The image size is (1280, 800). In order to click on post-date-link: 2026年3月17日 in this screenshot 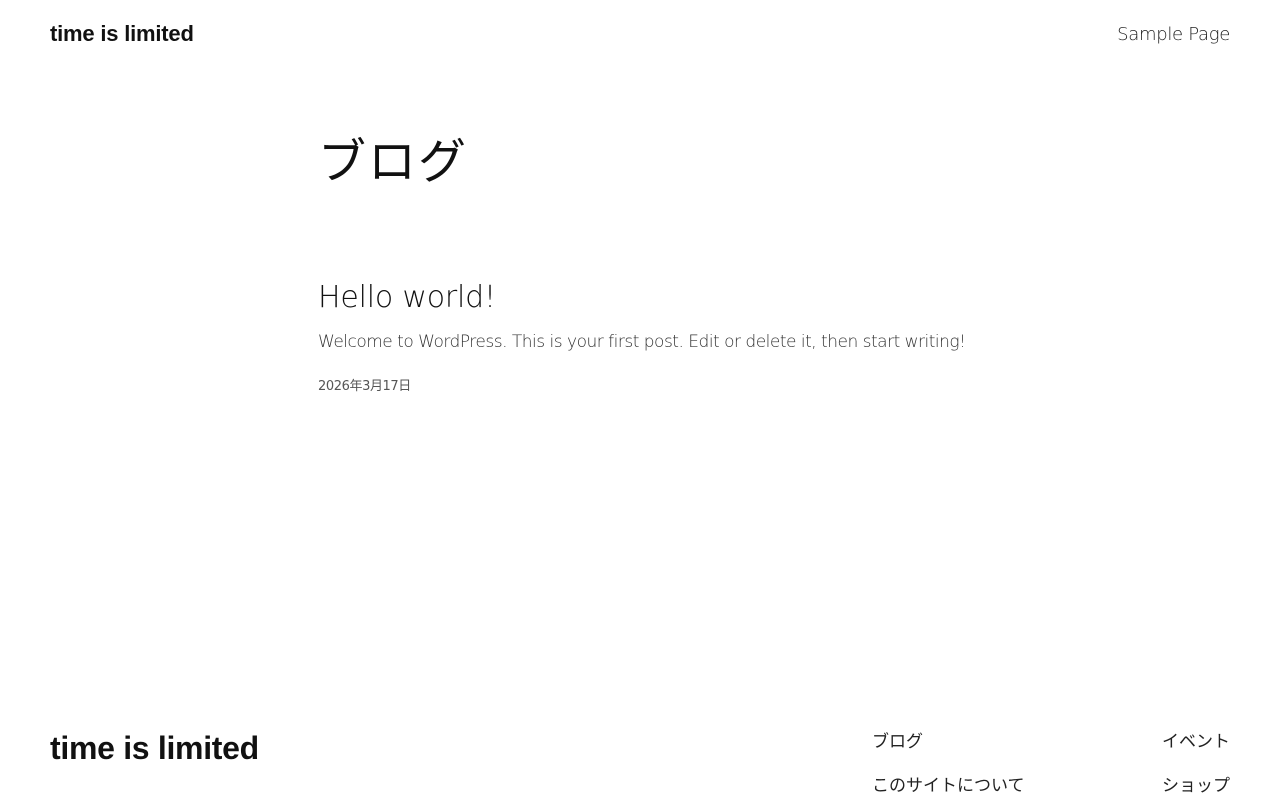, I will do `click(668, 387)`.